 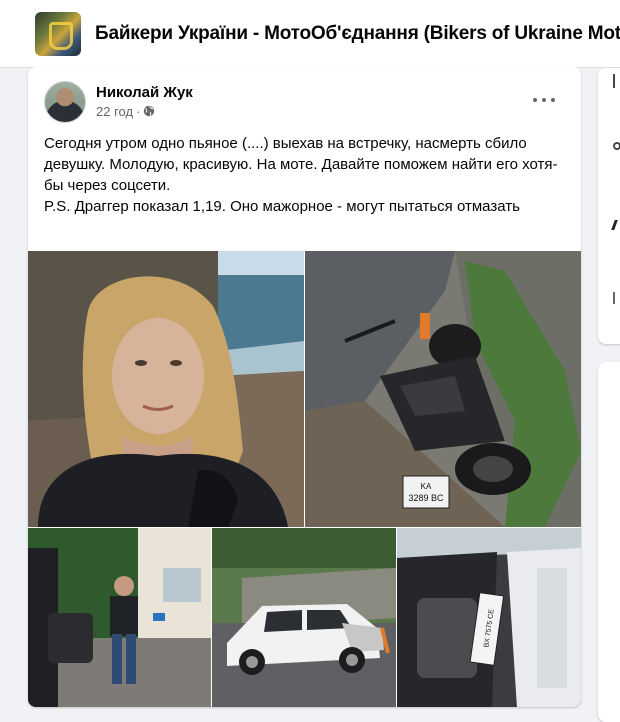 I want to click on info-icon, so click(x=616, y=146).